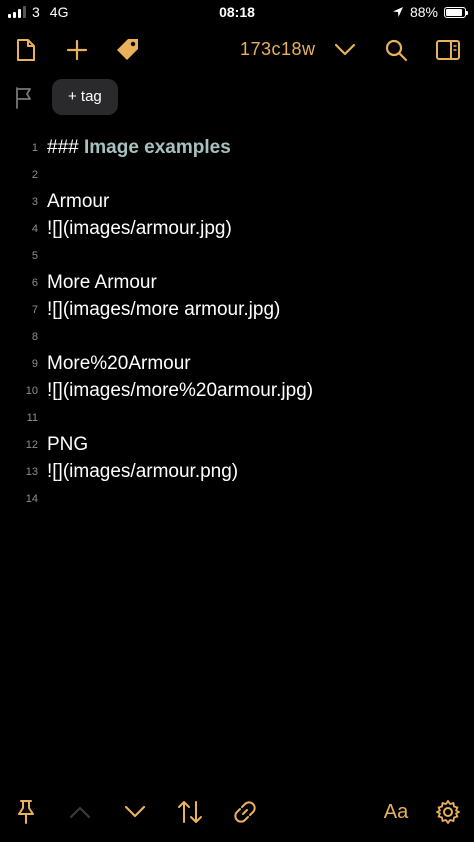  I want to click on link-icon, so click(245, 812).